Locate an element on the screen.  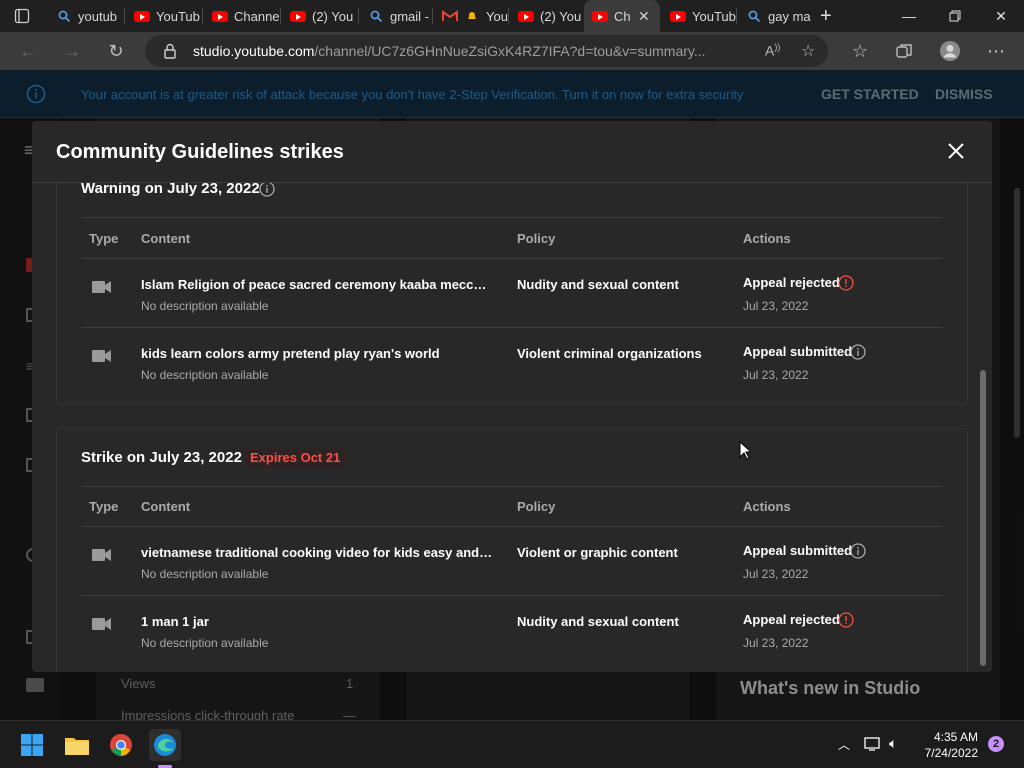
chevron-up-icon: ︿ is located at coordinates (844, 744).